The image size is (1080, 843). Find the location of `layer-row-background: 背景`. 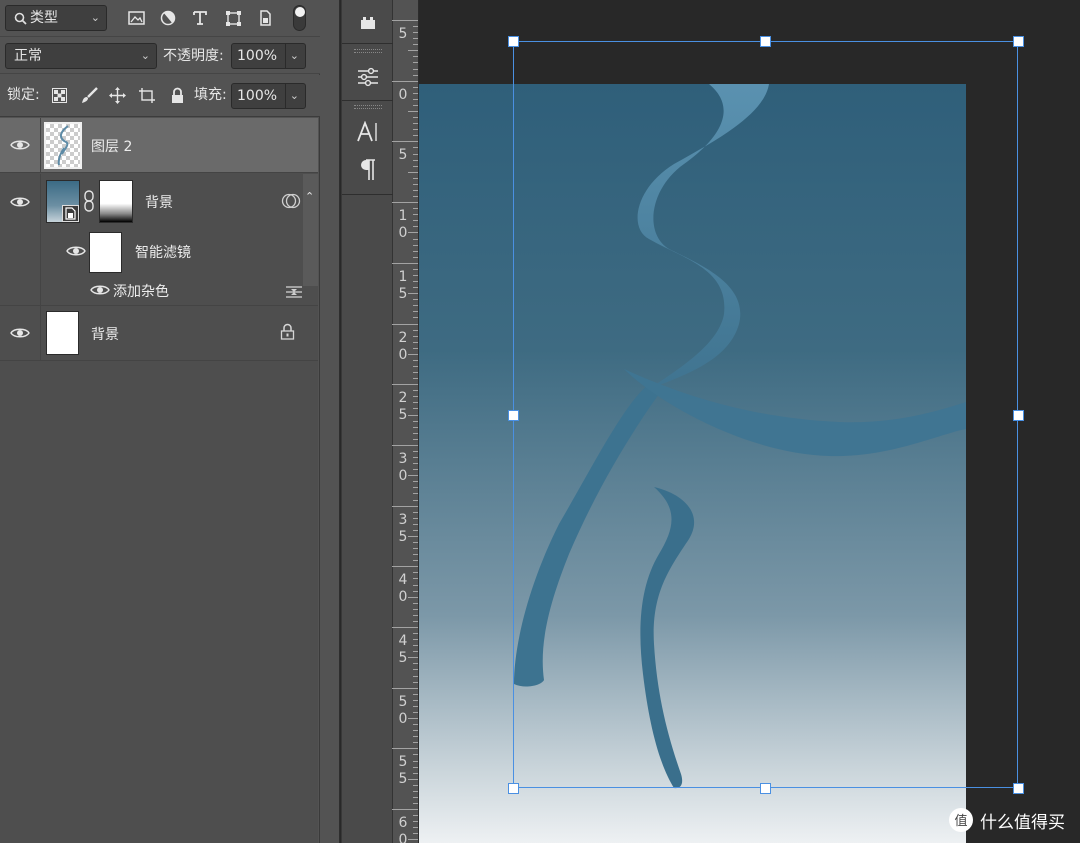

layer-row-background: 背景 is located at coordinates (159, 333).